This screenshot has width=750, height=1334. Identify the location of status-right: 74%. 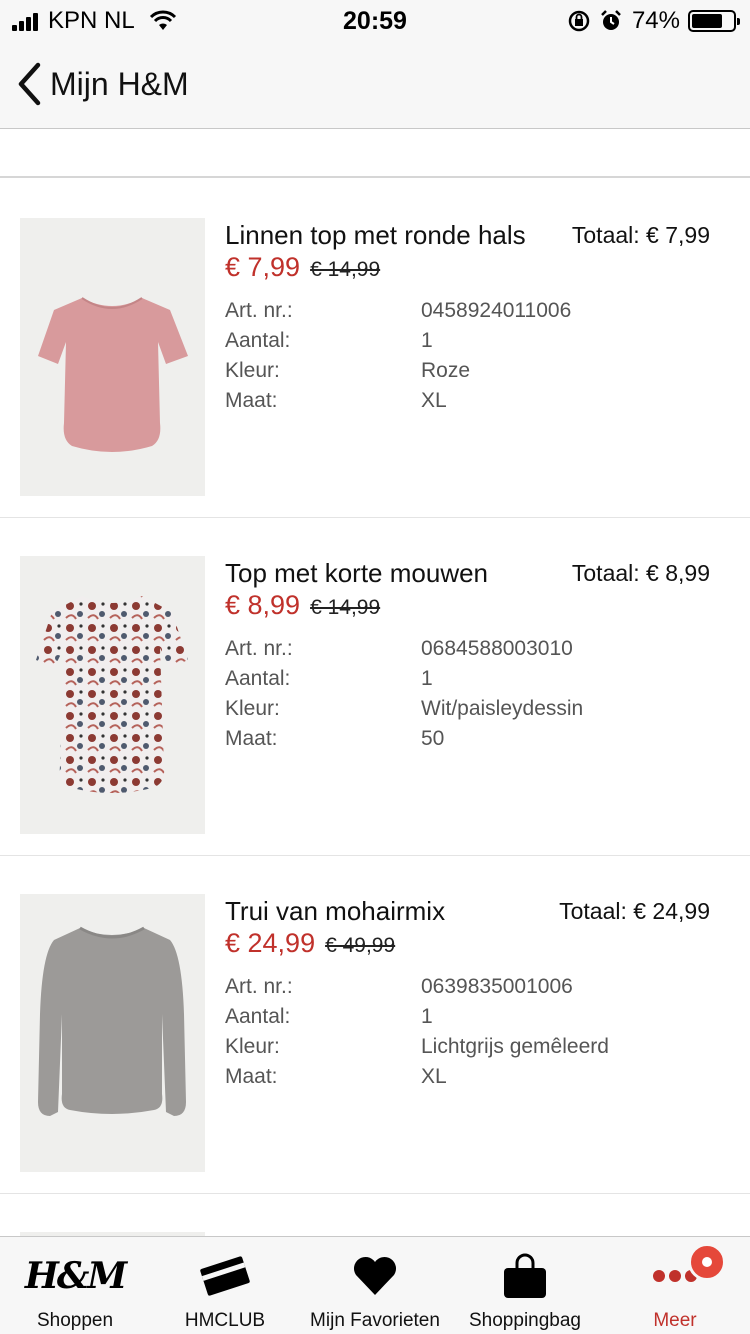
(654, 21).